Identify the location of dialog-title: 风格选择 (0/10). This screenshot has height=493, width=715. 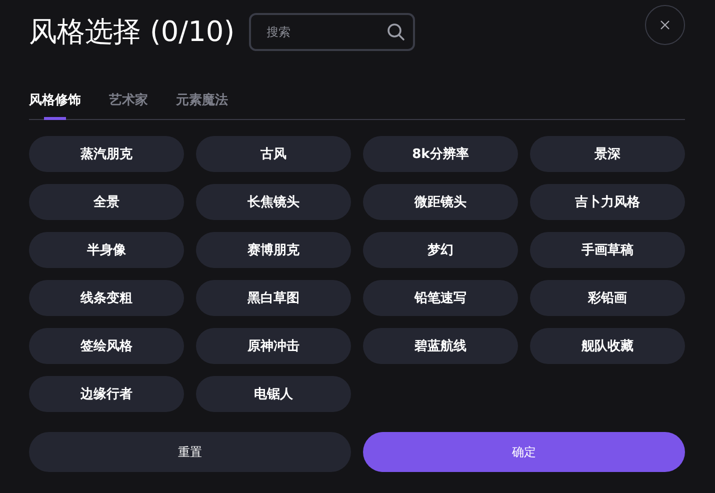
(132, 32).